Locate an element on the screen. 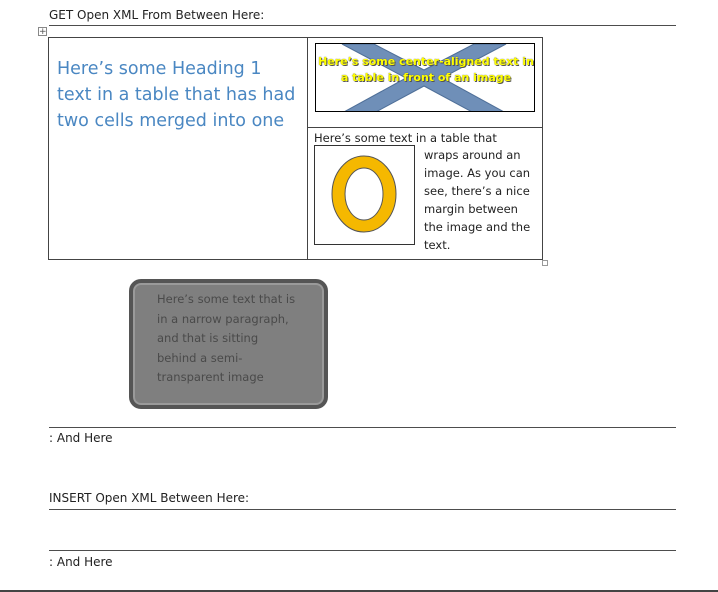  get-heading-rule is located at coordinates (362, 25).